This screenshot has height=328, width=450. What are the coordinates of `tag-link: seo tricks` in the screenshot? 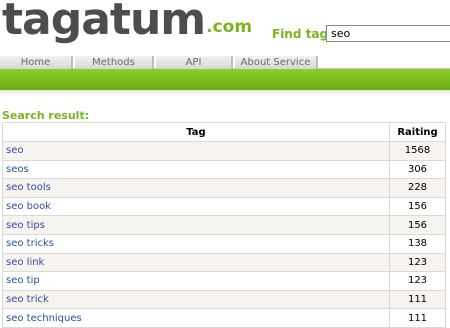 It's located at (30, 243).